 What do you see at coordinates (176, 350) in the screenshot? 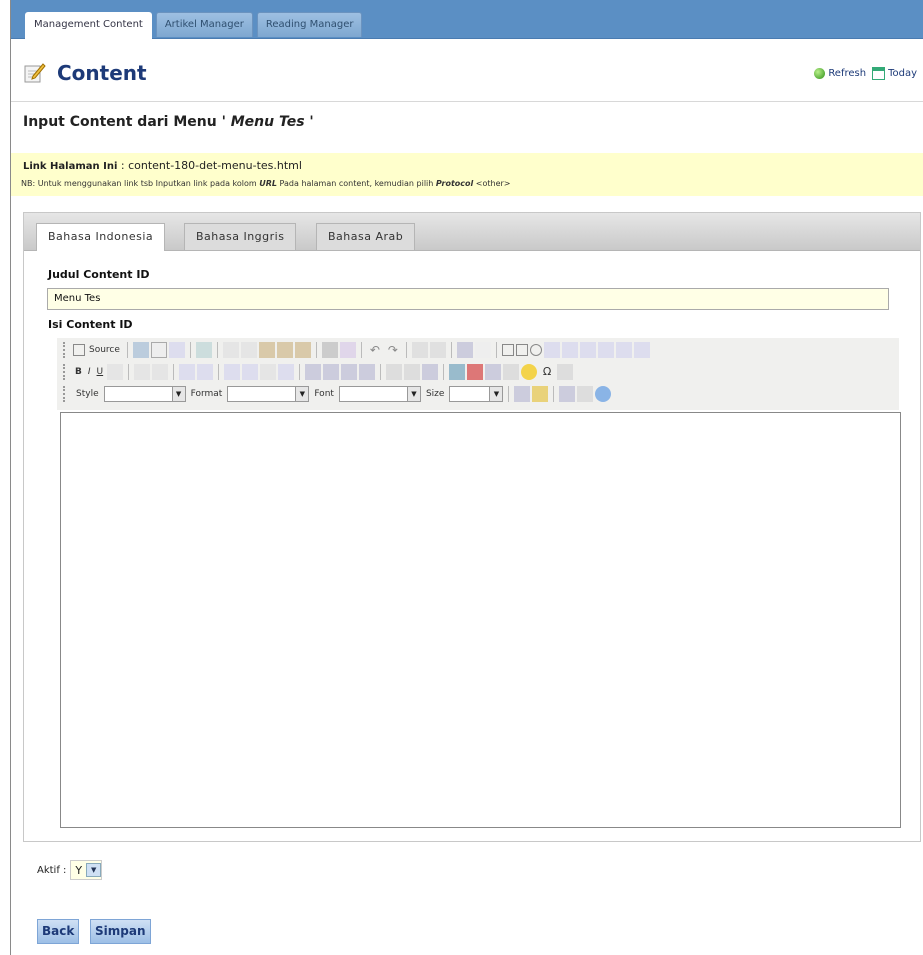
I see `preview-icon` at bounding box center [176, 350].